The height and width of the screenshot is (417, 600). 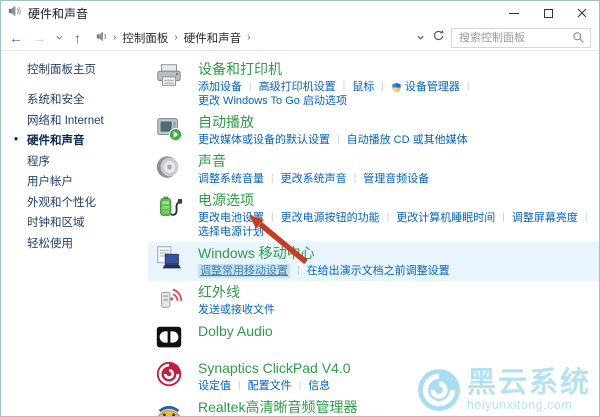 I want to click on task-link-label: 更改 Windows To Go 启动选项, so click(x=272, y=101).